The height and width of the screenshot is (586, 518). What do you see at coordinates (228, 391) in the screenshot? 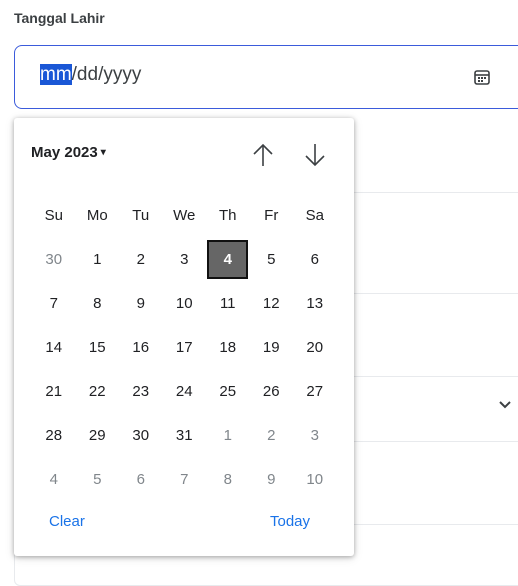
I see `day-cell: 25` at bounding box center [228, 391].